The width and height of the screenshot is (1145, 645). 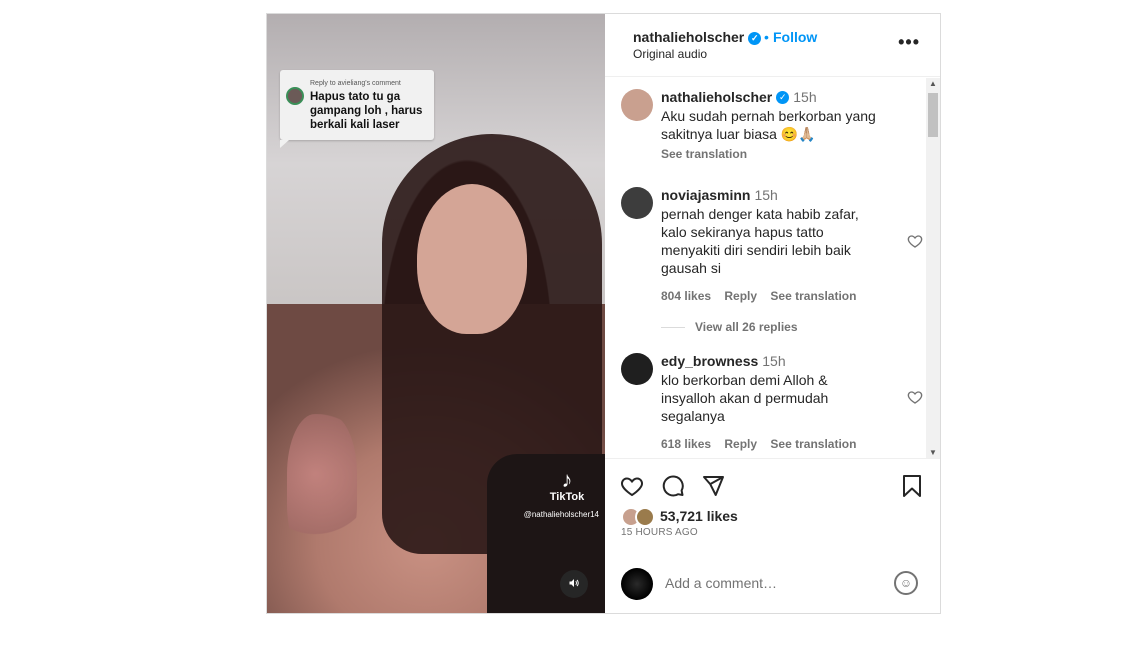 I want to click on likes-count: 53,721 likes, so click(x=699, y=516).